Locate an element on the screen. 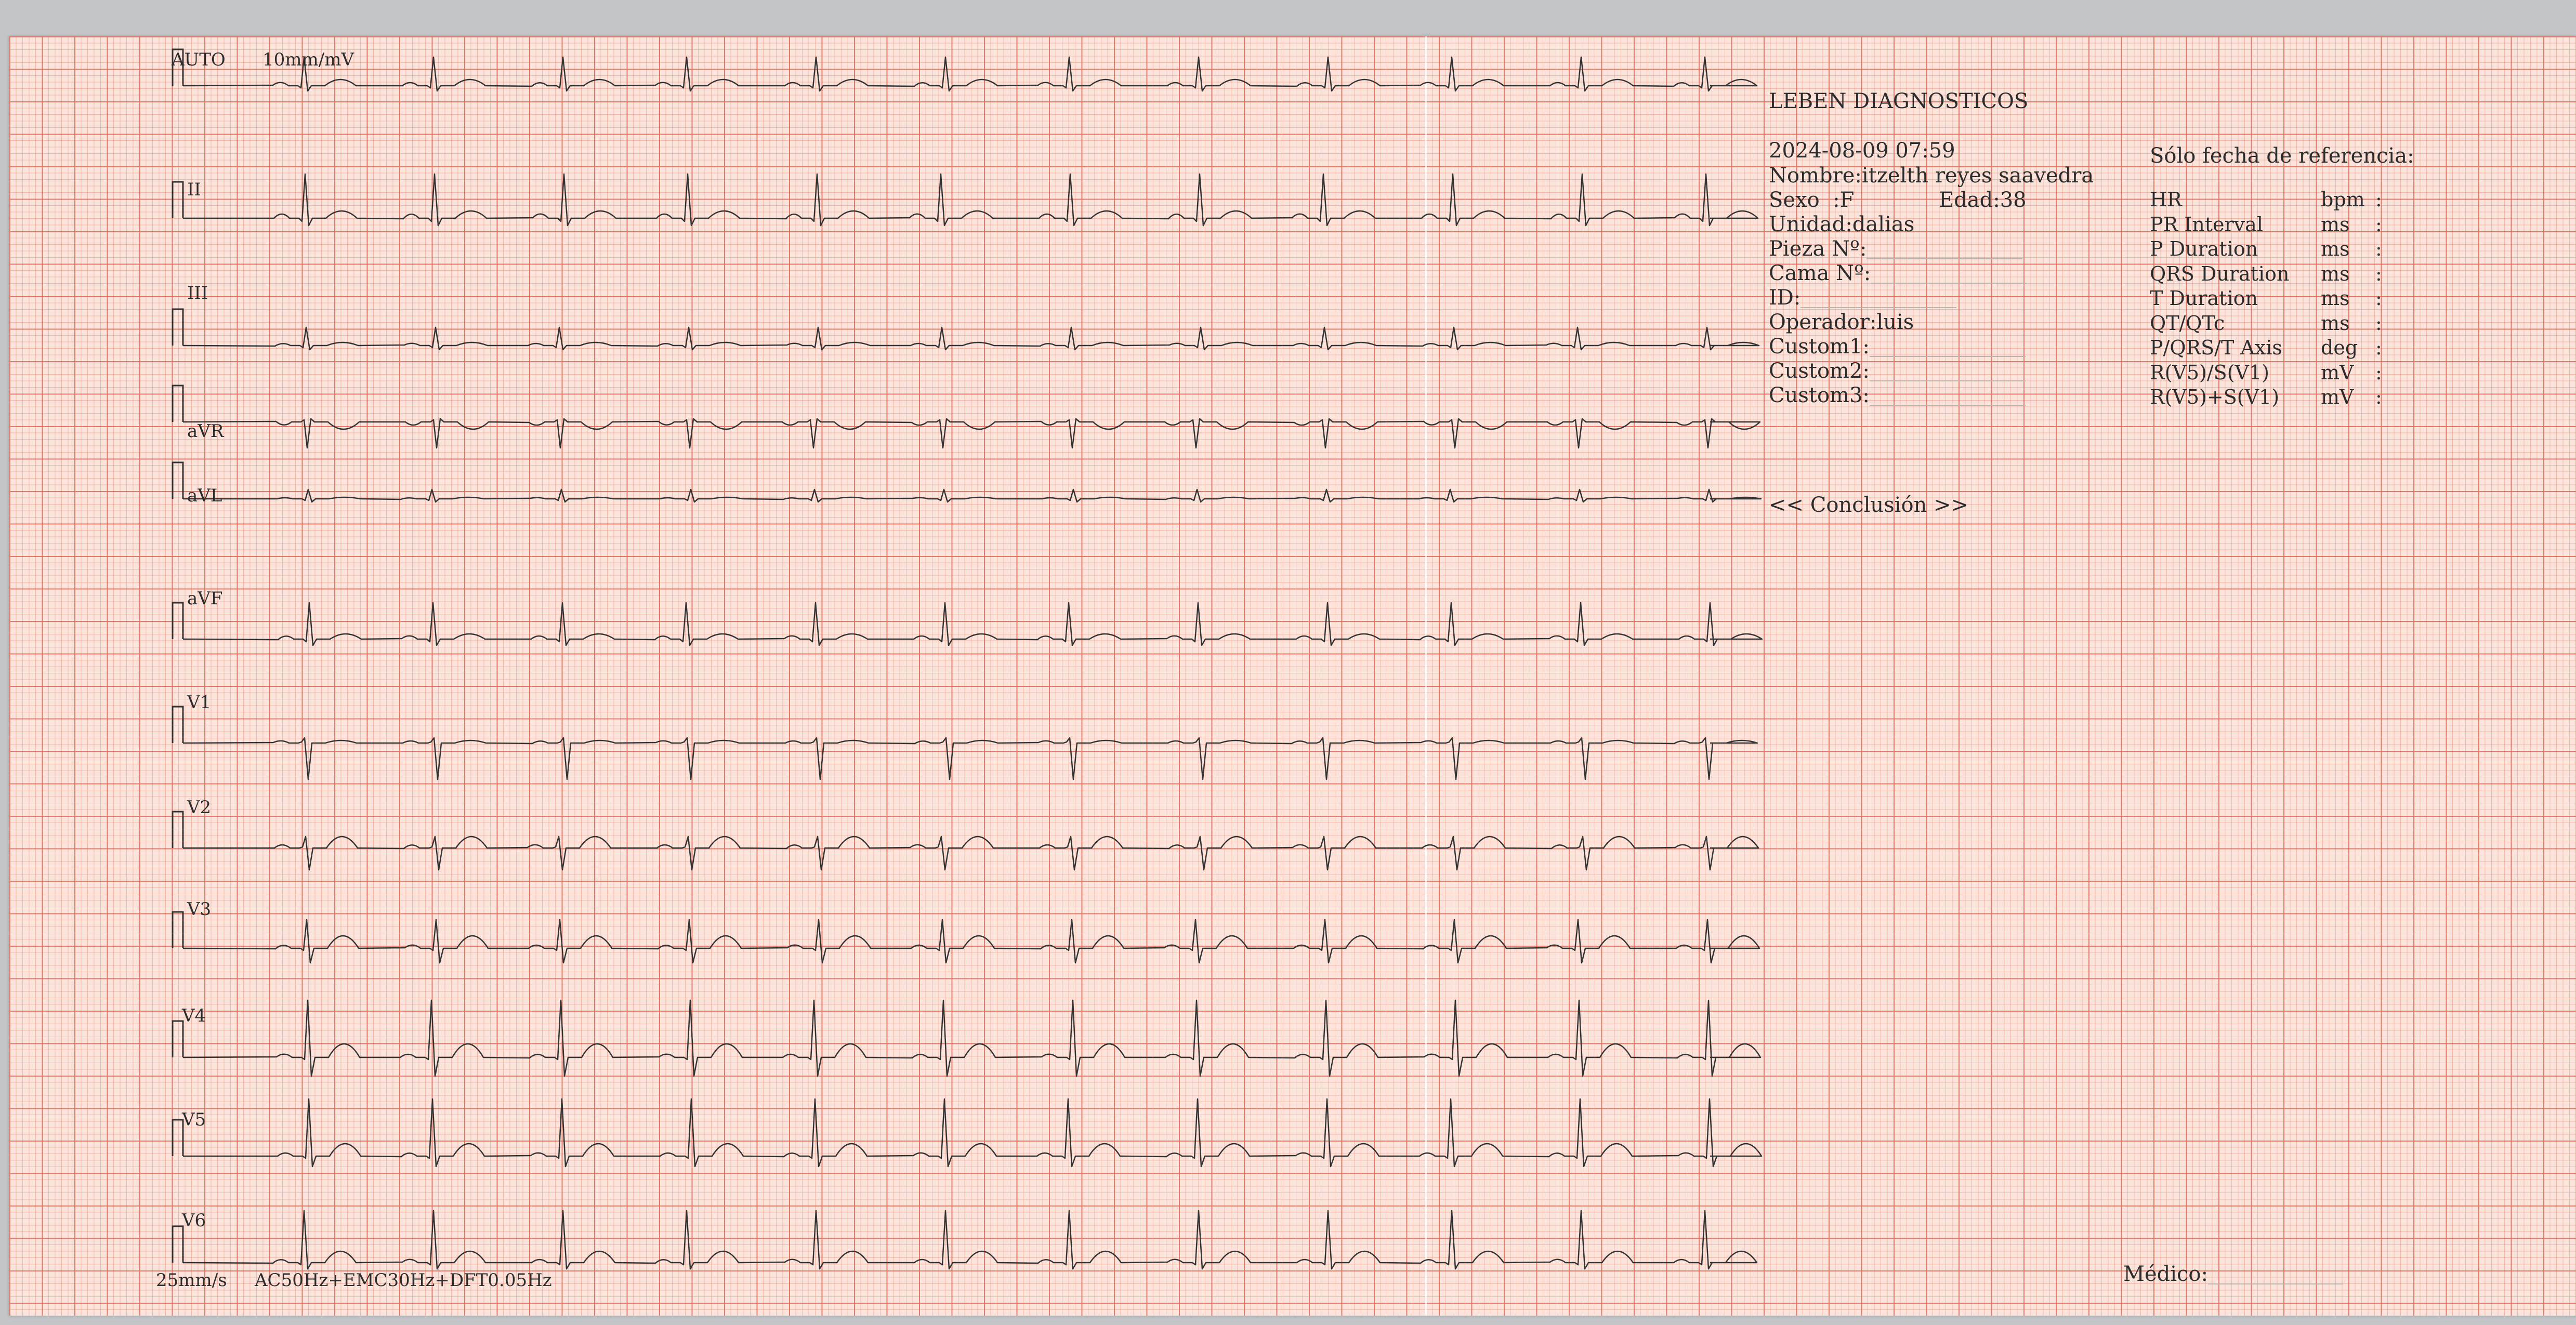 This screenshot has width=2576, height=1325. ecg-waveform-aVF is located at coordinates (972, 624).